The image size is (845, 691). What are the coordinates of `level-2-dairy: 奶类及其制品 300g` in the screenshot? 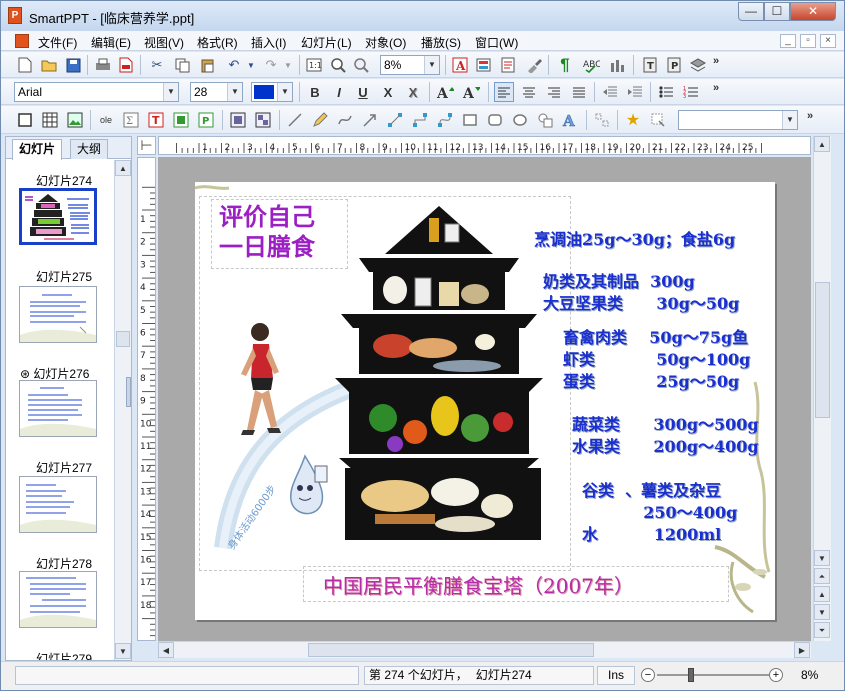 It's located at (619, 280).